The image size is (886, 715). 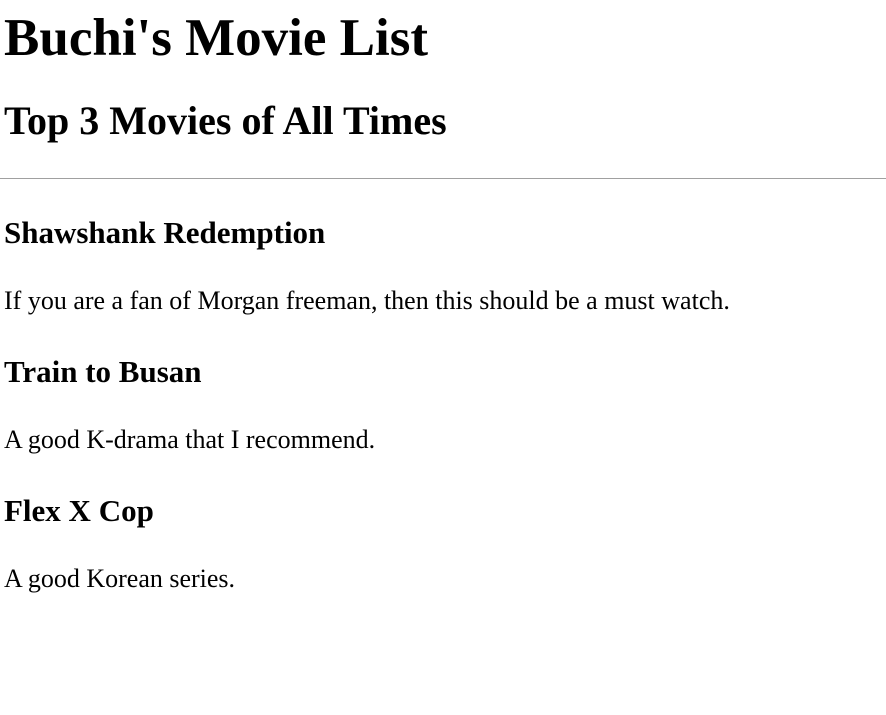 I want to click on movie-item: Flex X Cop A good Korean series., so click(x=443, y=543).